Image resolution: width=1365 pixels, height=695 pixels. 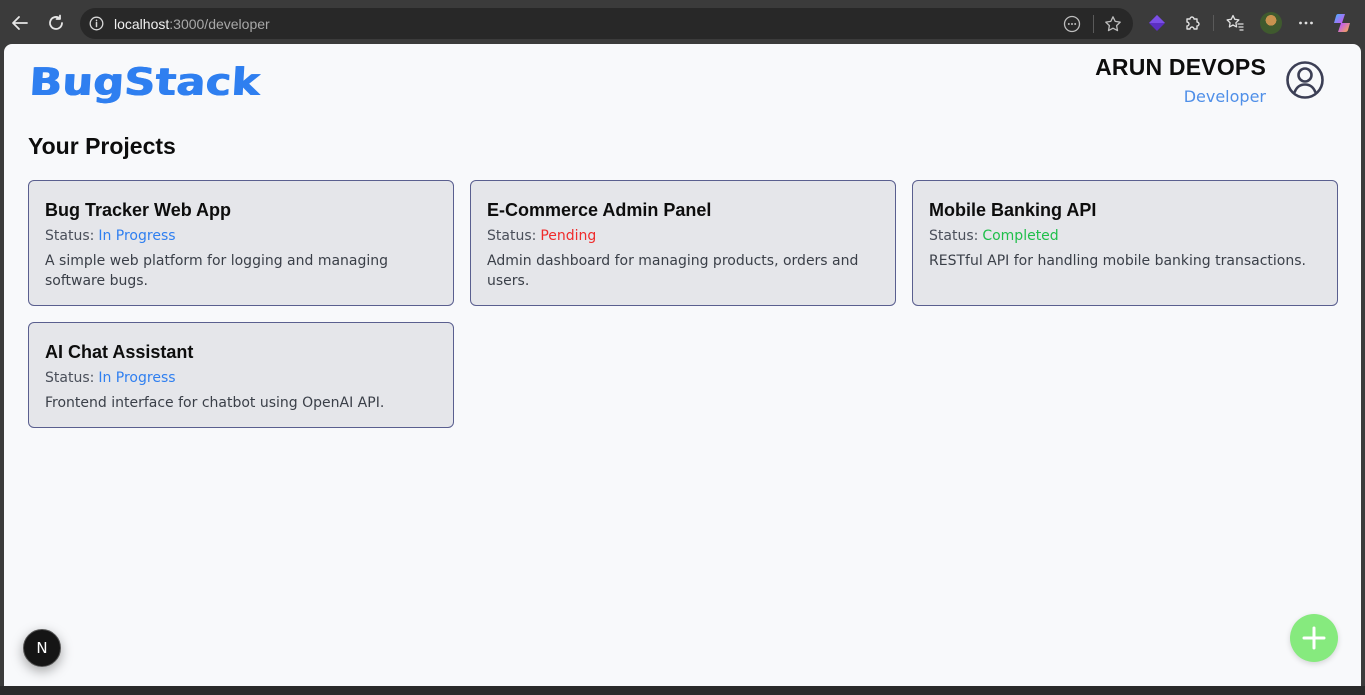 I want to click on favorites-icon, so click(x=1235, y=23).